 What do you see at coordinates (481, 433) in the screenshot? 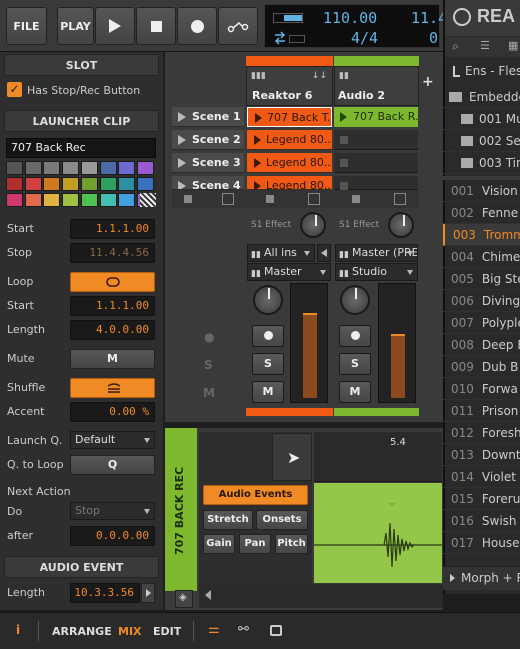
I see `preset-list-item: 012 Foresh` at bounding box center [481, 433].